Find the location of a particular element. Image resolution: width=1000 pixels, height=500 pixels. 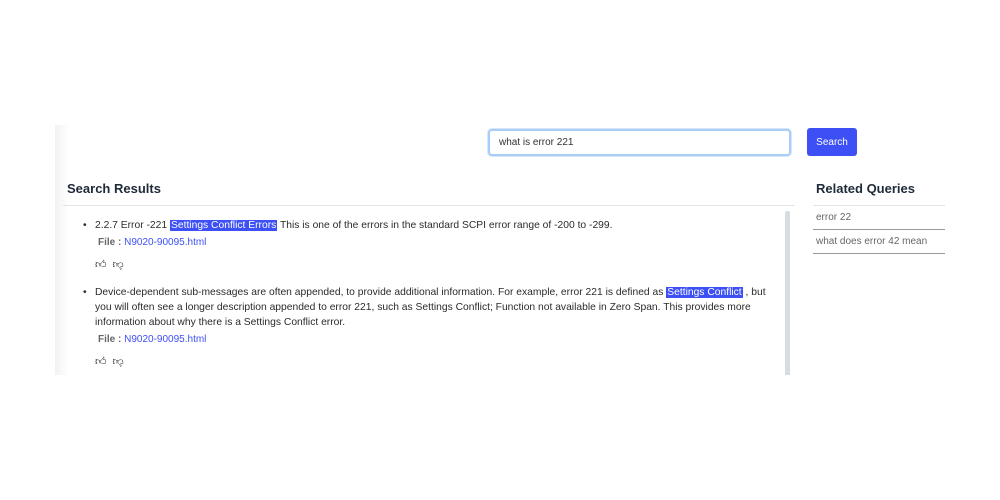

result-highlight: Settings Conflict Errors is located at coordinates (223, 225).